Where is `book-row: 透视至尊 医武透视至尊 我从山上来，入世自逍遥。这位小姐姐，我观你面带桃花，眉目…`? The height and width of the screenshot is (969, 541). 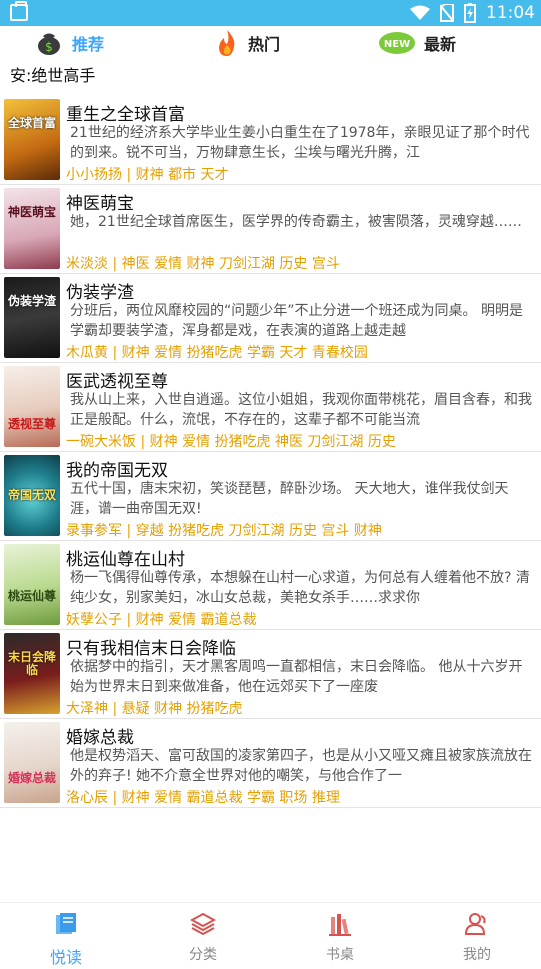 book-row: 透视至尊 医武透视至尊 我从山上来，入世自逍遥。这位小姐姐，我观你面带桃花，眉目… is located at coordinates (270, 407).